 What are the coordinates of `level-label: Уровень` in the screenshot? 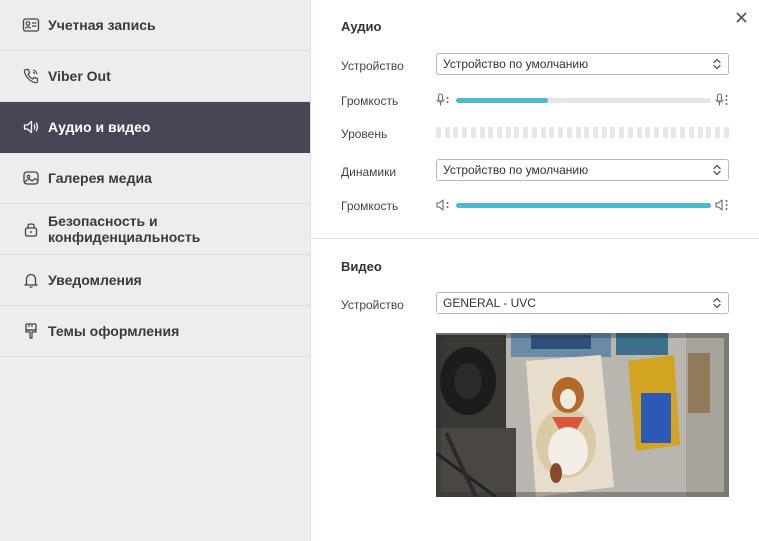 It's located at (364, 134).